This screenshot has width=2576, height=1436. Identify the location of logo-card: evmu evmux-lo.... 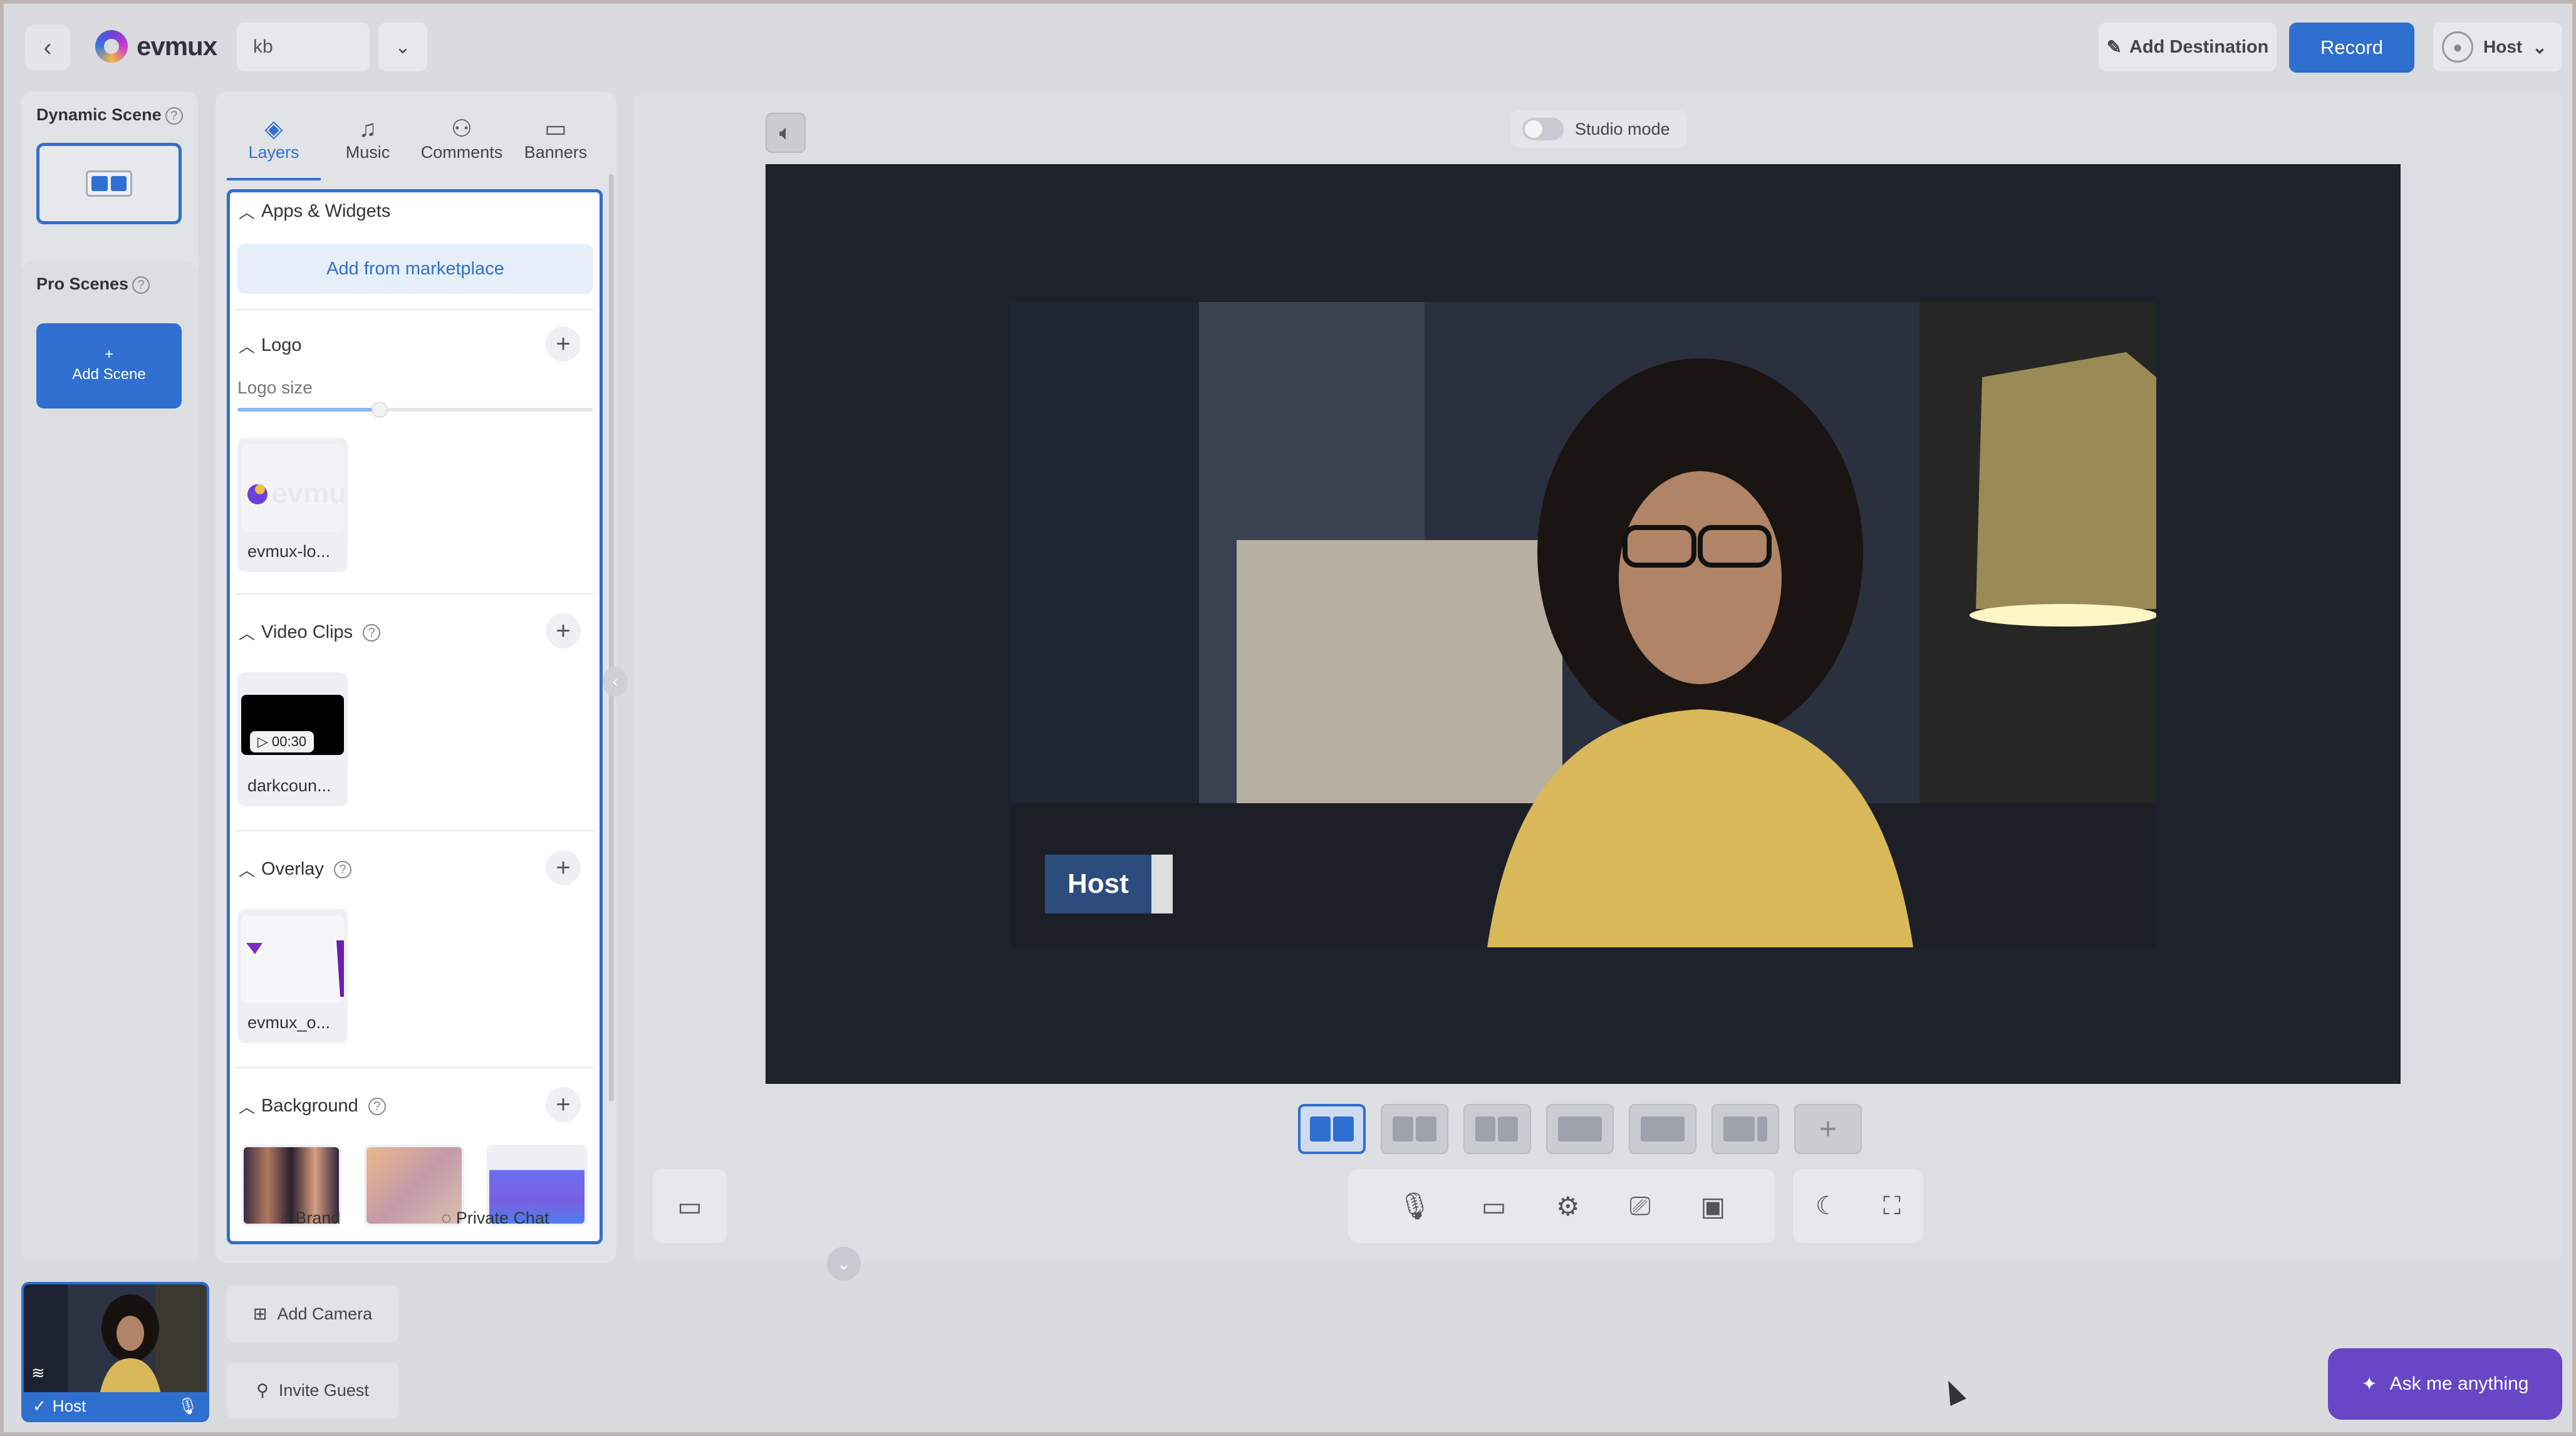
(292, 505).